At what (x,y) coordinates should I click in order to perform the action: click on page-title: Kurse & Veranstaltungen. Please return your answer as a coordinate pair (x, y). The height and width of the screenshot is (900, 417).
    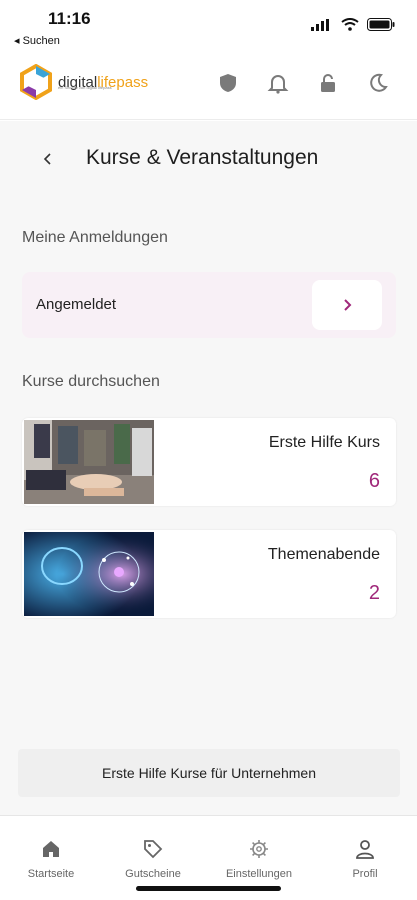
    Looking at the image, I should click on (202, 157).